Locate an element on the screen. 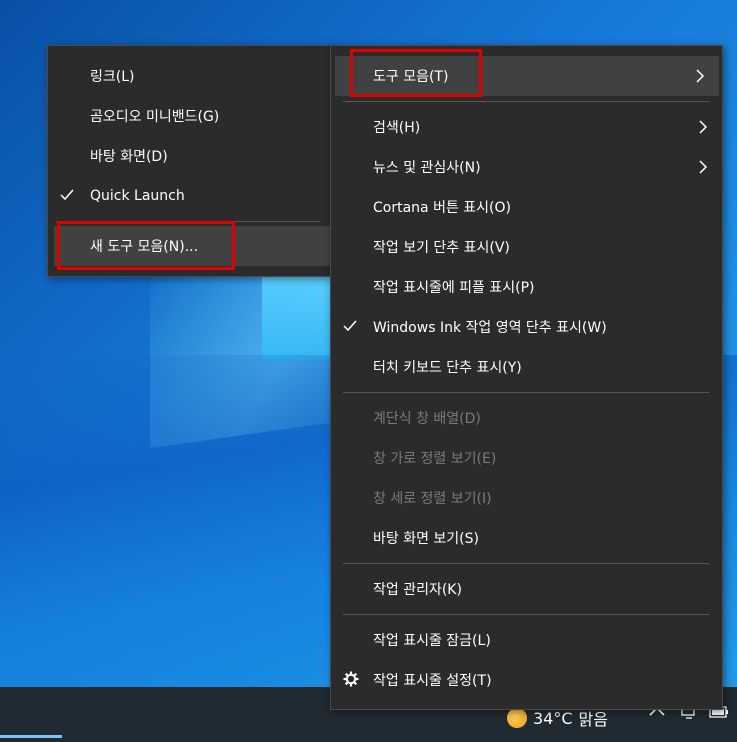 This screenshot has height=742, width=737. menu-item-label: 작업 표시줄에 피플 표시(P) is located at coordinates (454, 288).